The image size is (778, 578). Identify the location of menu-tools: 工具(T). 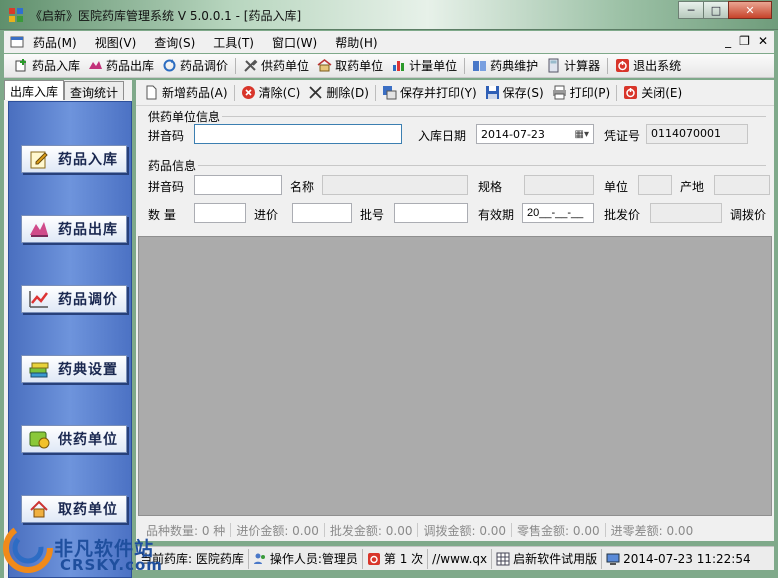
(233, 42).